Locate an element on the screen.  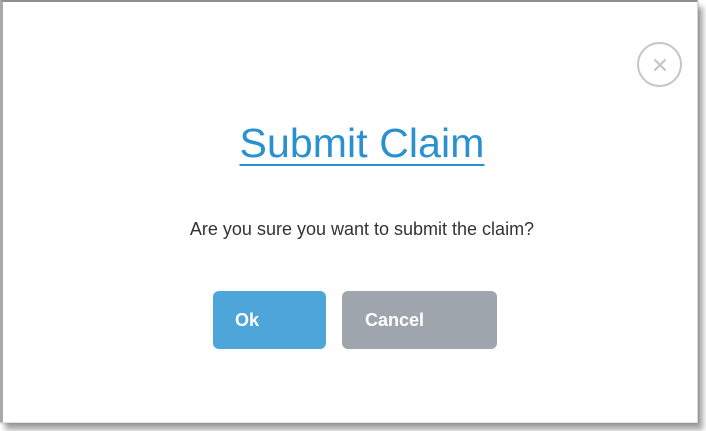
close-button is located at coordinates (659, 64).